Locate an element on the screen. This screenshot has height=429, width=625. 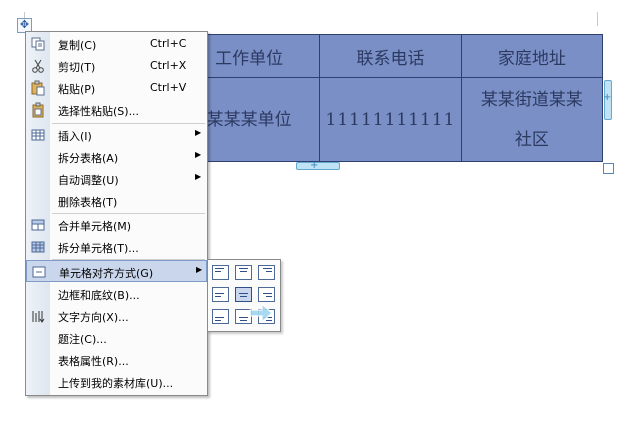
cell-align-icon is located at coordinates (39, 272).